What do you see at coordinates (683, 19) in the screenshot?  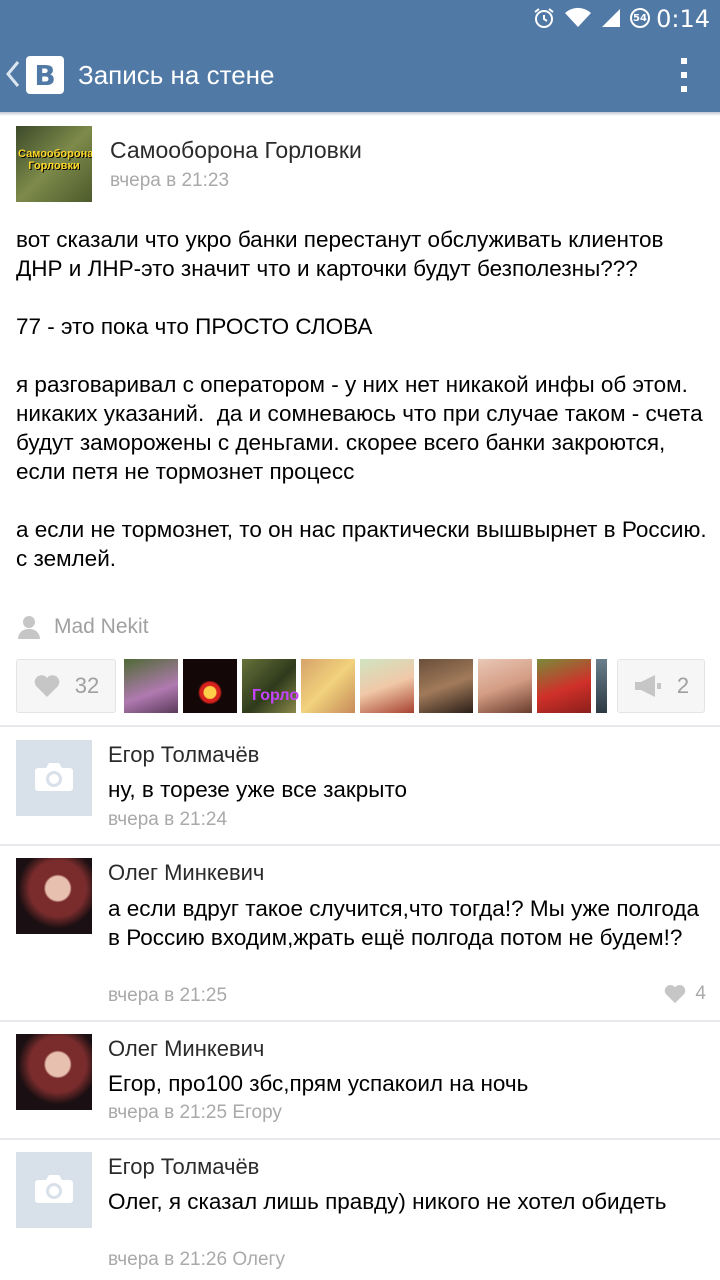 I see `clock: 0:14` at bounding box center [683, 19].